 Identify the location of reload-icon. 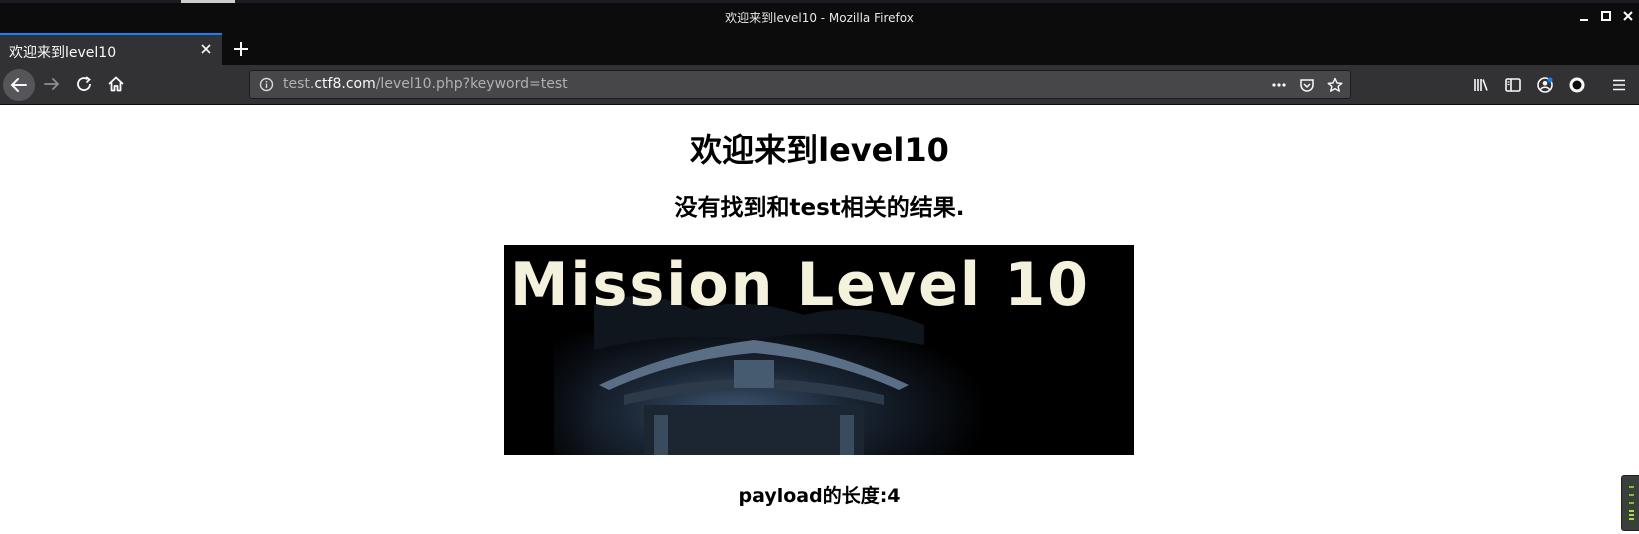
(84, 84).